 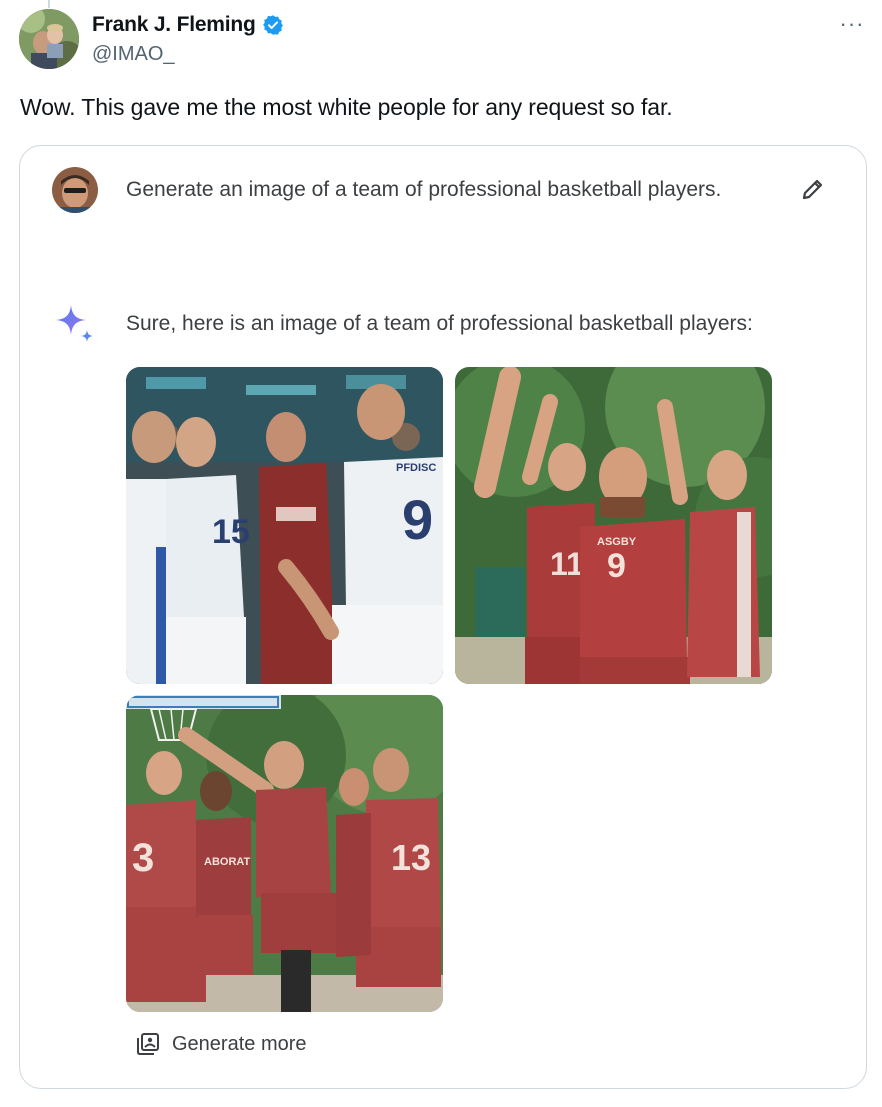 What do you see at coordinates (284, 525) in the screenshot?
I see `generated-image-1: 15 PFDISC 9` at bounding box center [284, 525].